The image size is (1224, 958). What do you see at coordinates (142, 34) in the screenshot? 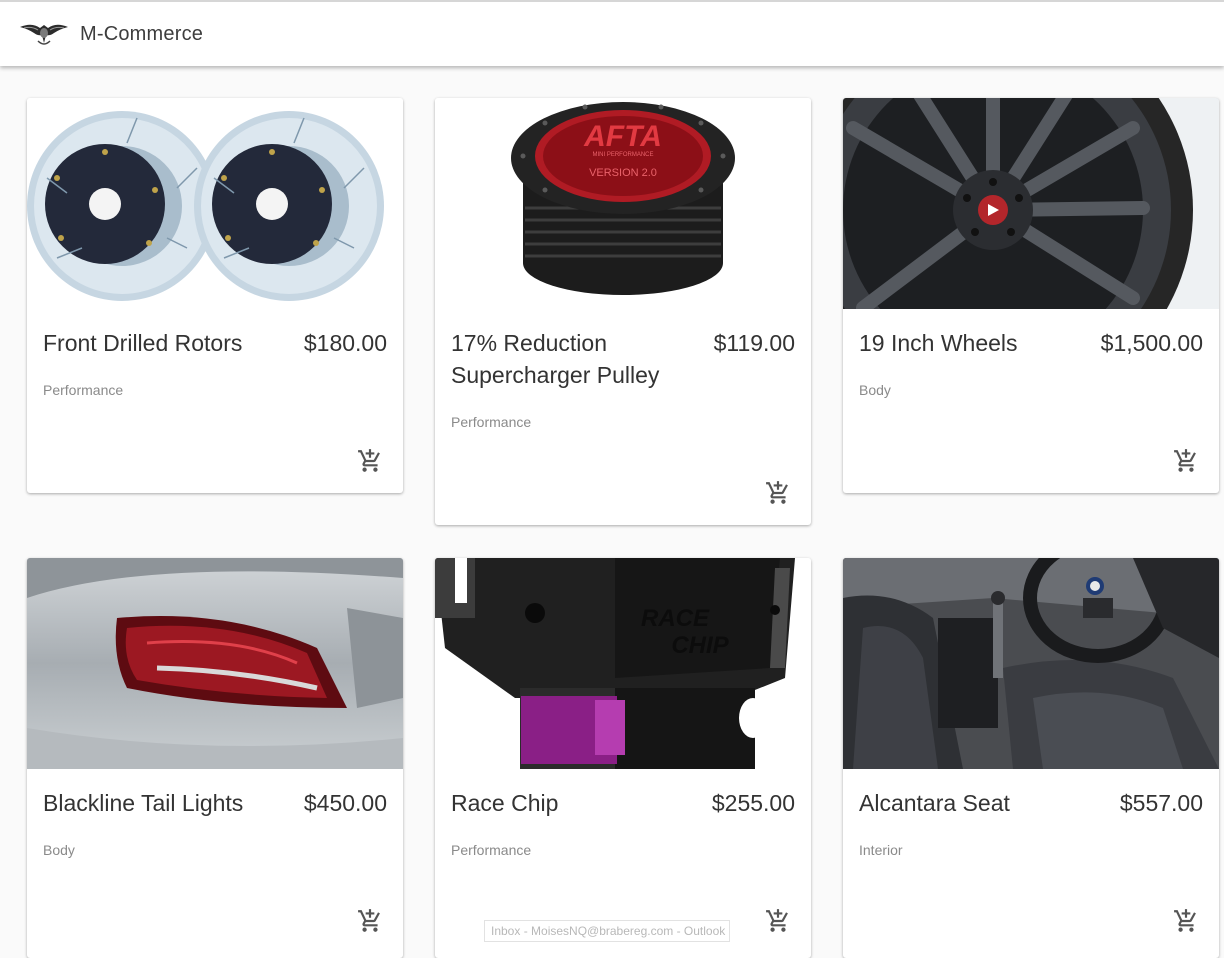
I see `app-title: M-Commerce` at bounding box center [142, 34].